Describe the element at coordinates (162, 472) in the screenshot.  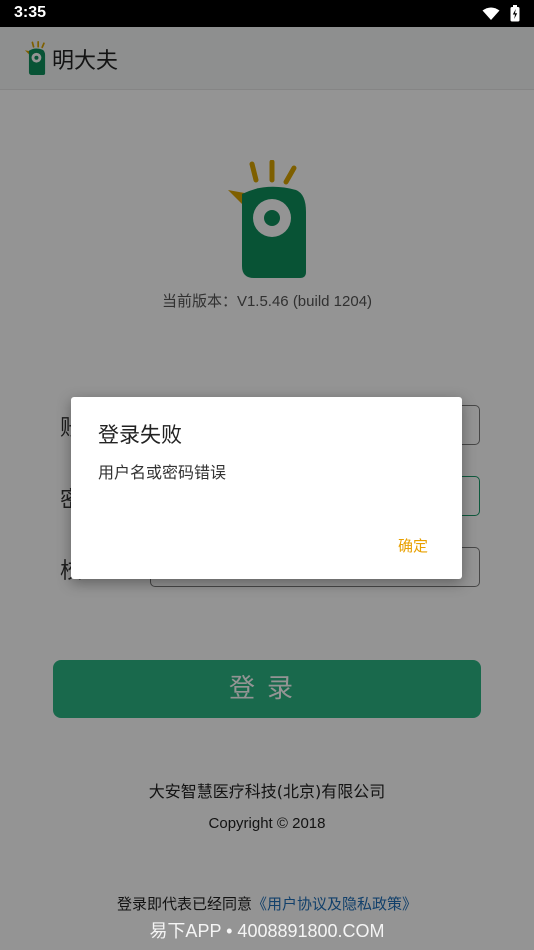
I see `dialog-message: 用户名或密码错误` at that location.